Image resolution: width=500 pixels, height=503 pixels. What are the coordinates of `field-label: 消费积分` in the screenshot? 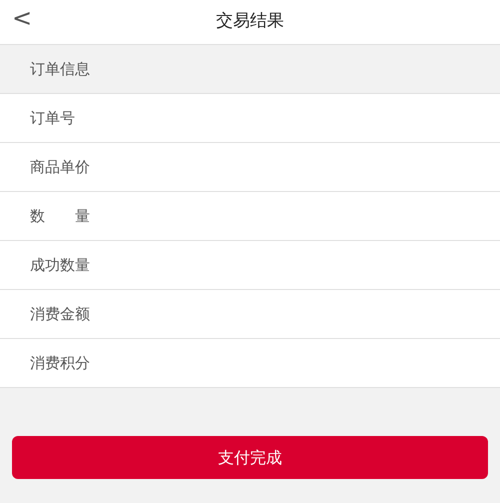 It's located at (60, 363).